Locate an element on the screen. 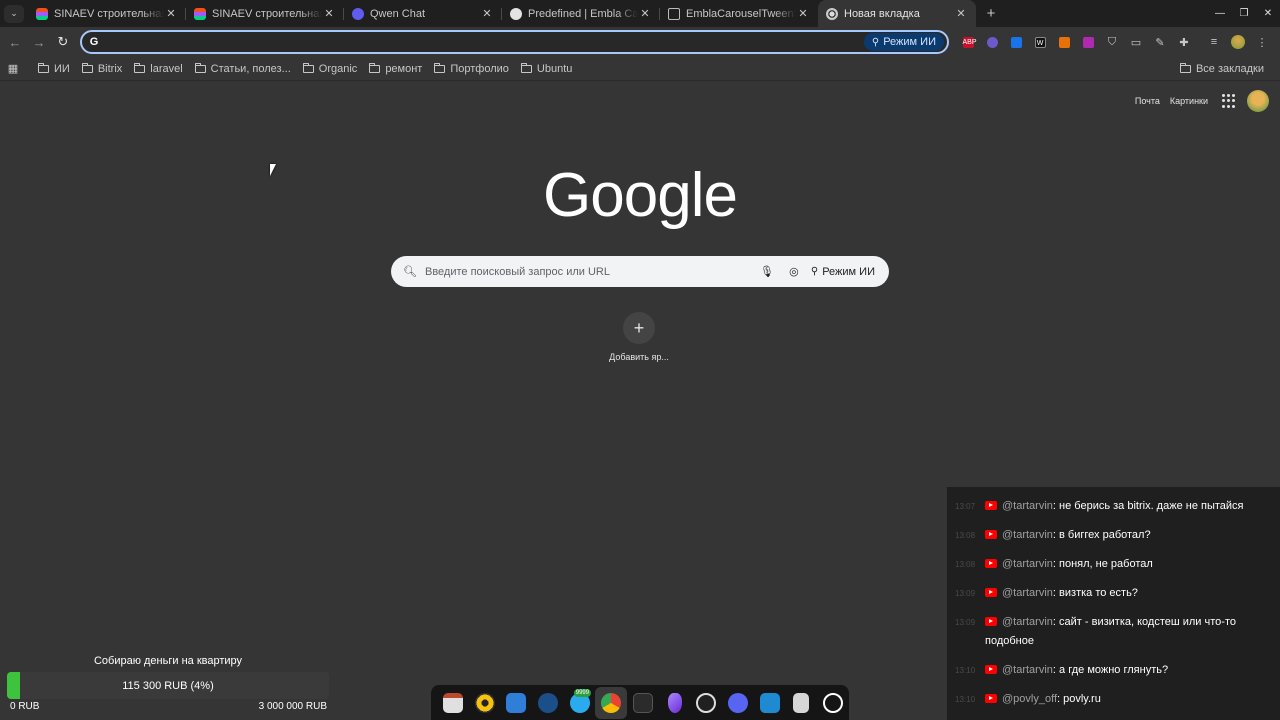 The width and height of the screenshot is (1280, 720). bookmark-label: ИИ is located at coordinates (62, 68).